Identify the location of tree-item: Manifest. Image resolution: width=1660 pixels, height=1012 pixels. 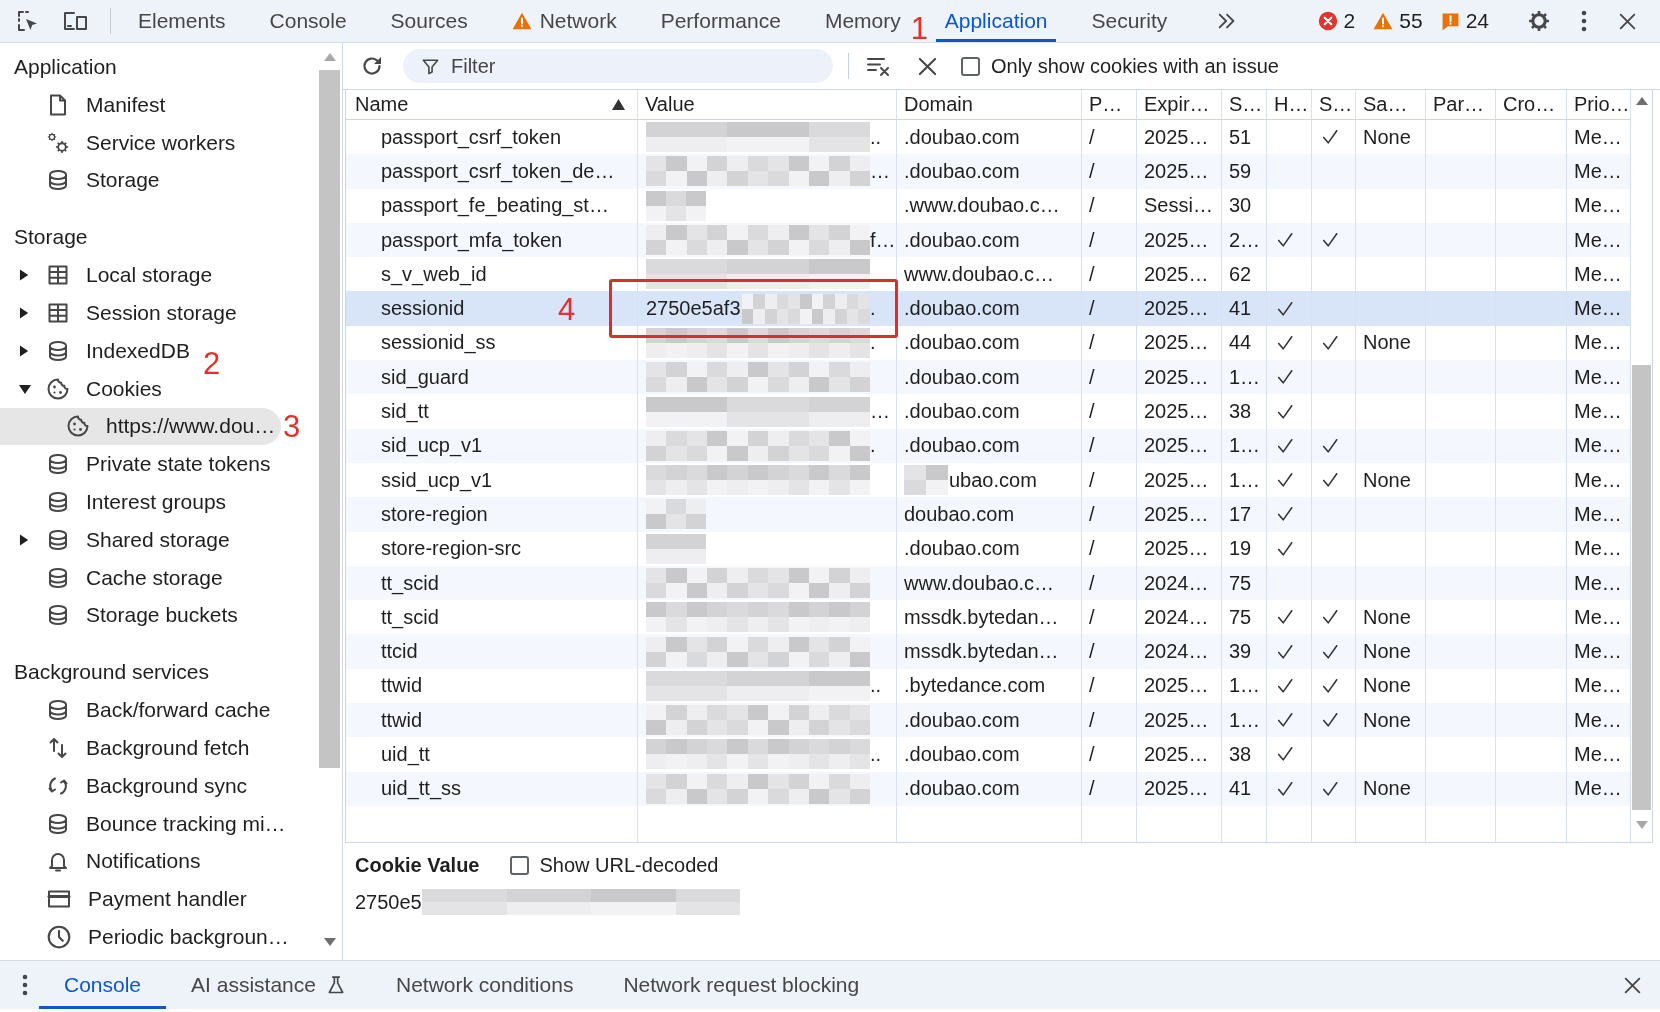
(86, 105).